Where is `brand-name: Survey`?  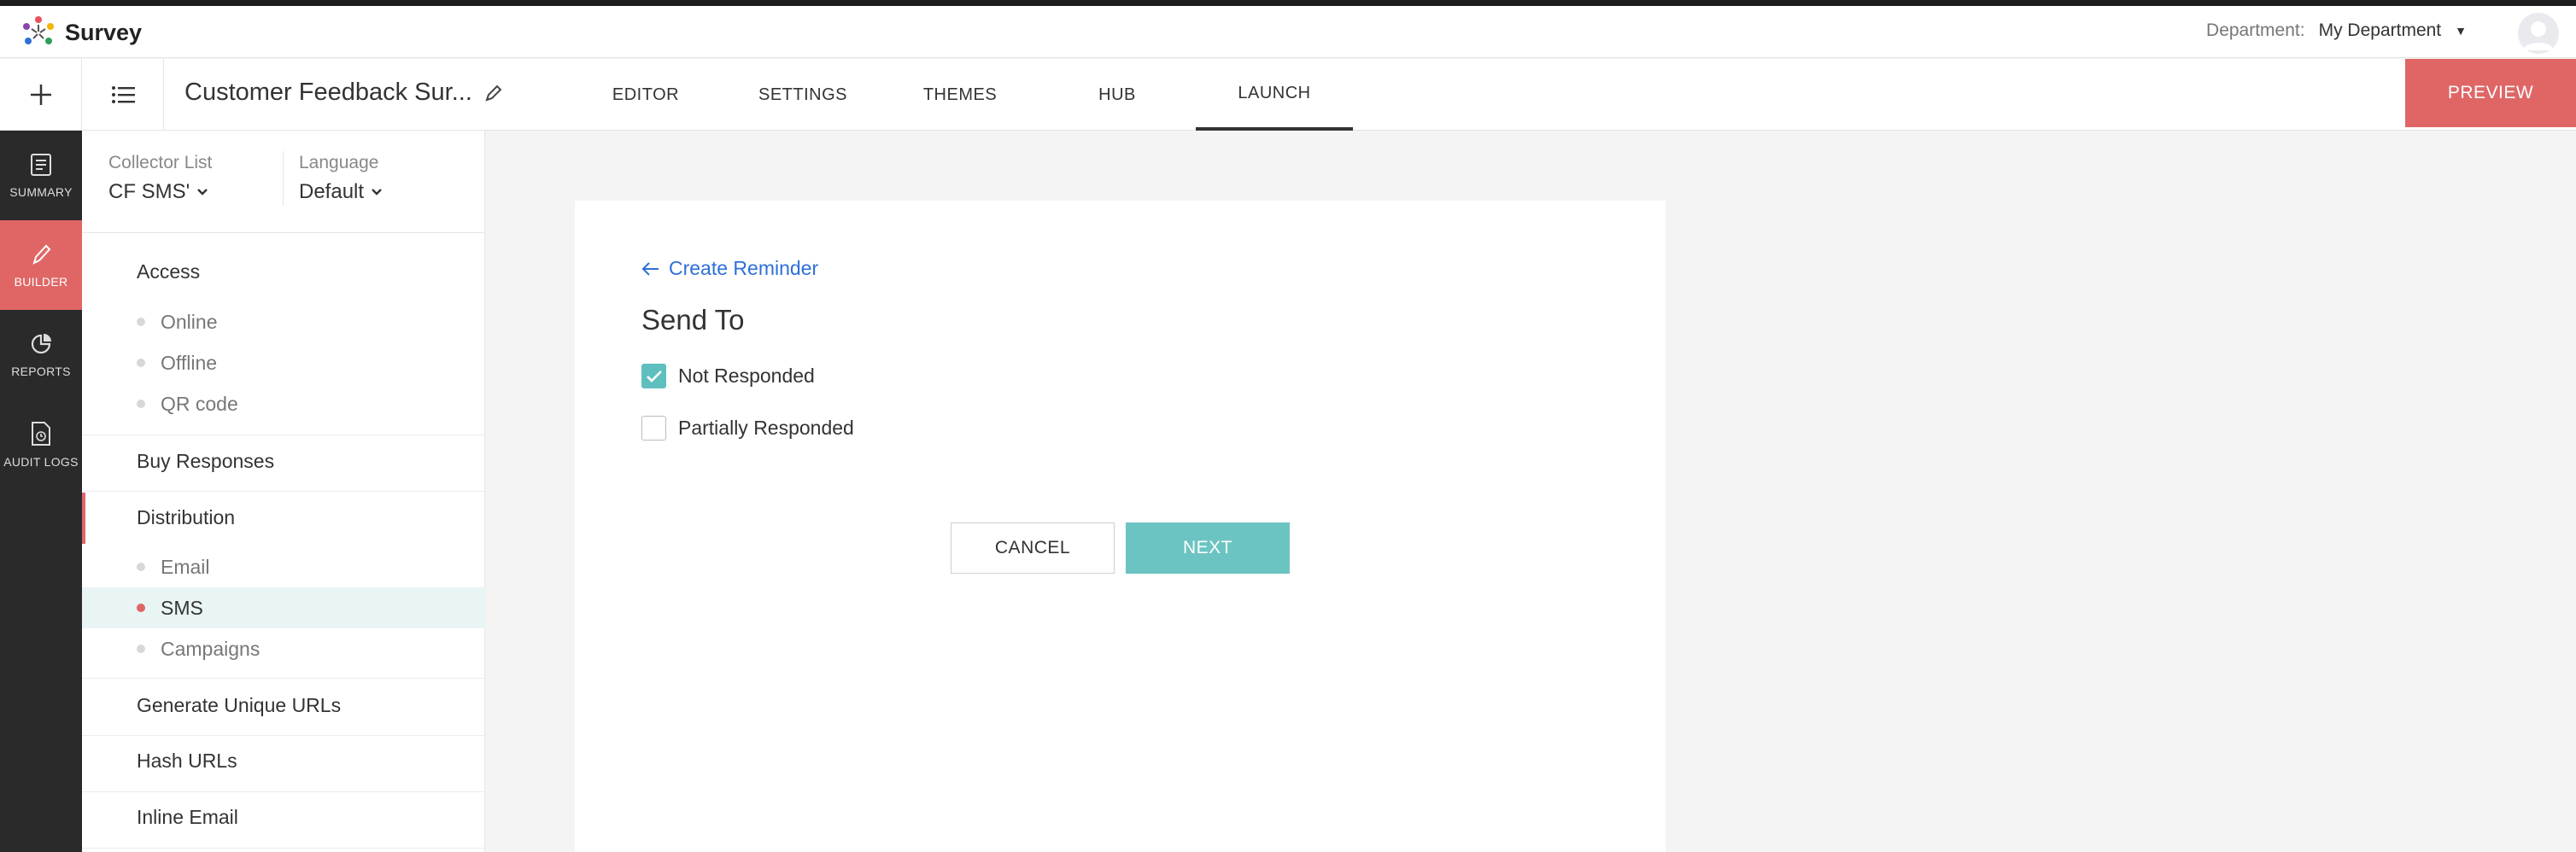 brand-name: Survey is located at coordinates (104, 32).